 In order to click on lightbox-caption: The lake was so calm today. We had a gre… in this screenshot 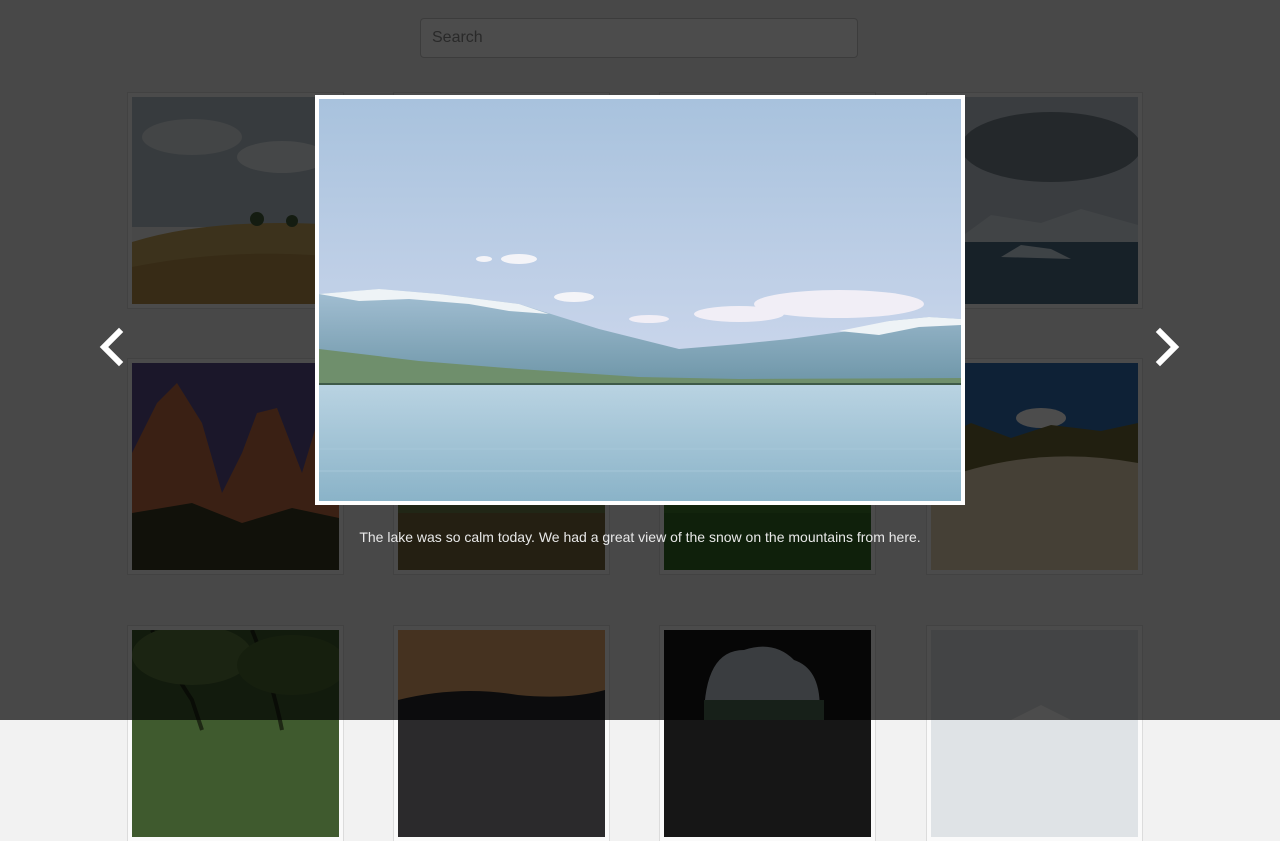, I will do `click(640, 537)`.